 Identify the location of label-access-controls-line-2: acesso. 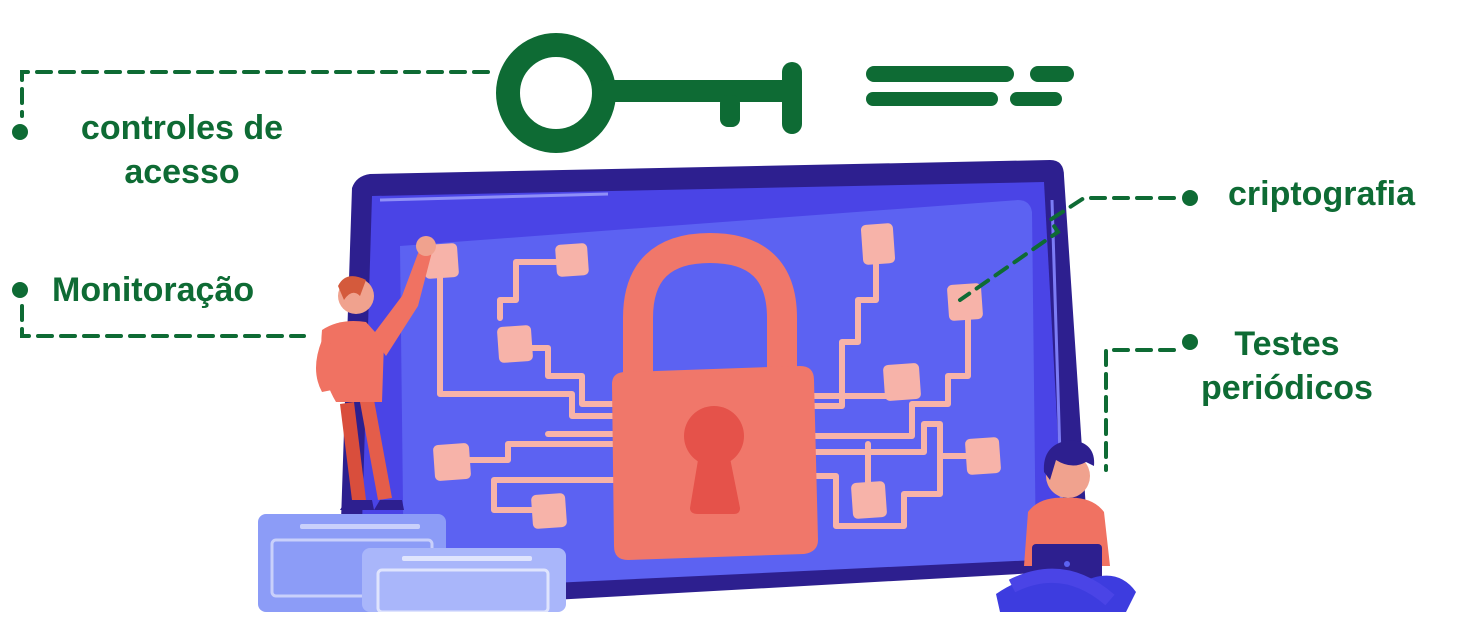
(182, 172).